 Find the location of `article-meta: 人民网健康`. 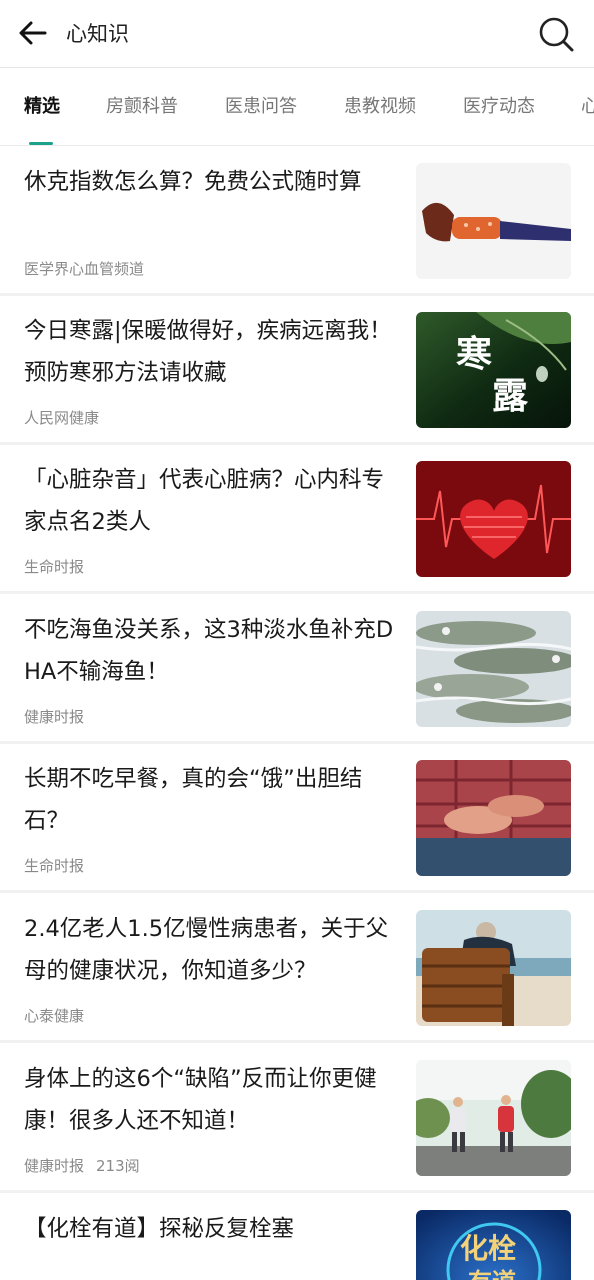

article-meta: 人民网健康 is located at coordinates (61, 418).